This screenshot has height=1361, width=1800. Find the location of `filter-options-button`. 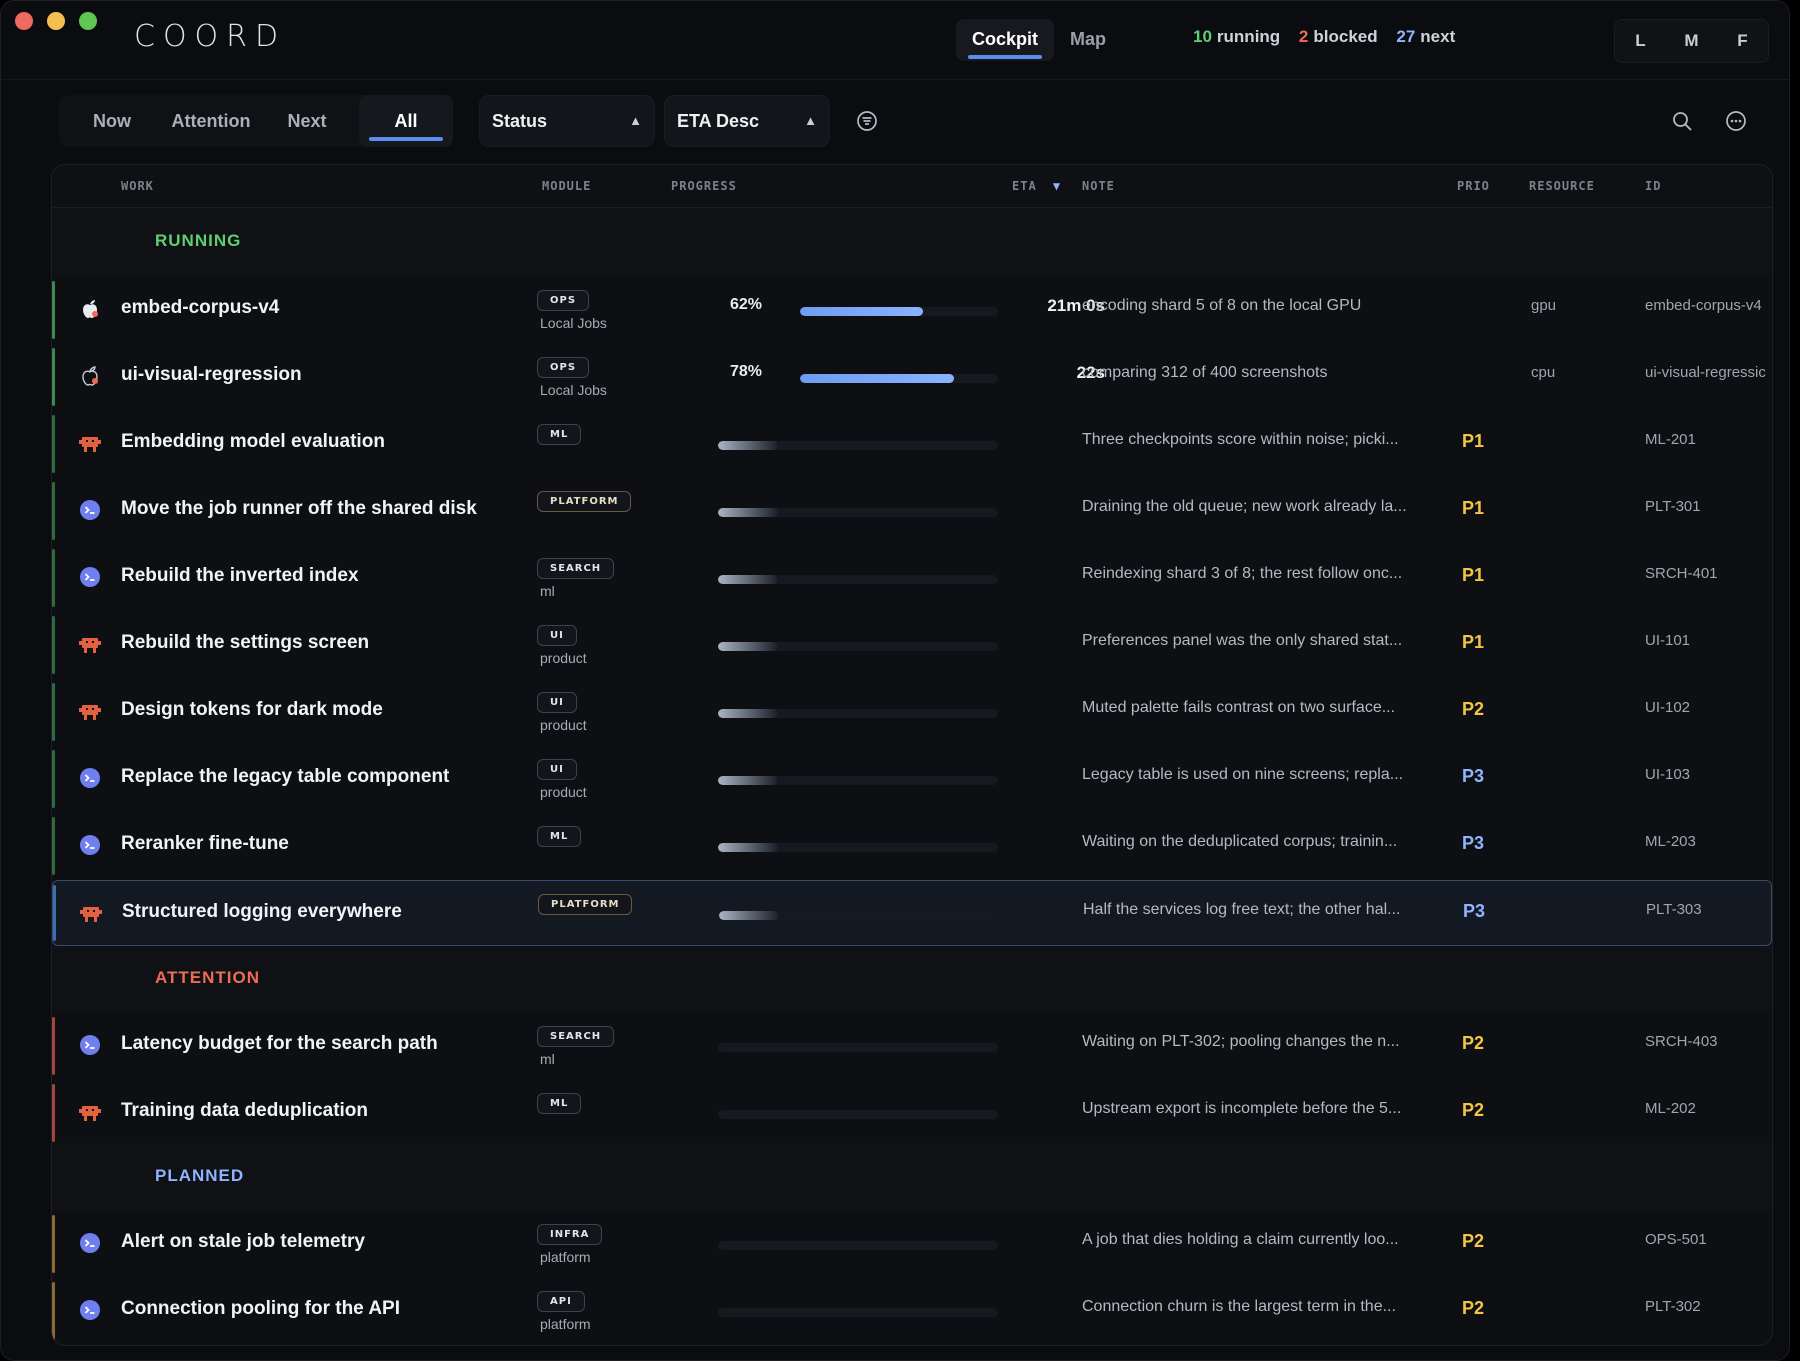

filter-options-button is located at coordinates (867, 121).